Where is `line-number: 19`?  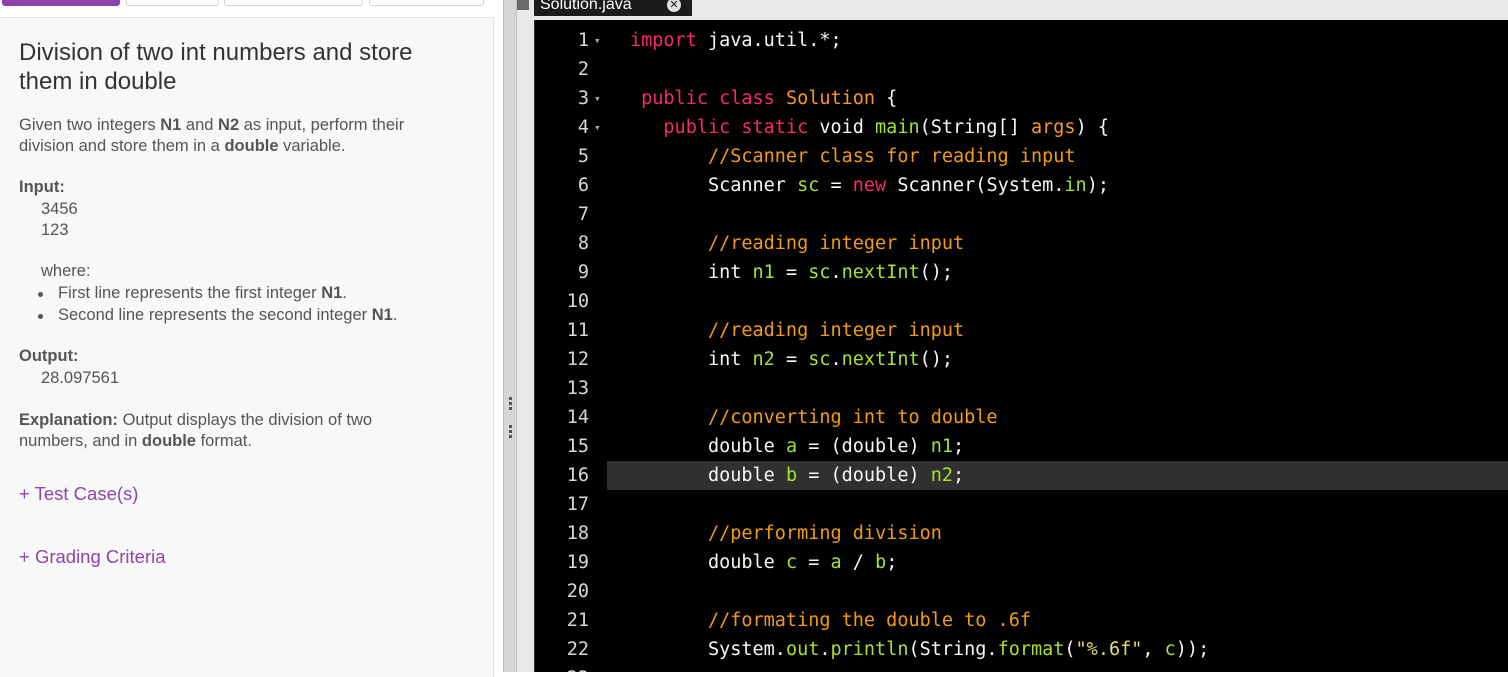 line-number: 19 is located at coordinates (577, 562).